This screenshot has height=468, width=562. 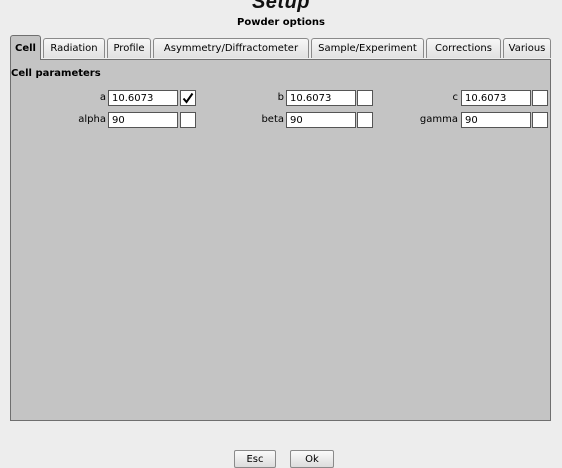 I want to click on param-a-refine-checkbox, so click(x=188, y=98).